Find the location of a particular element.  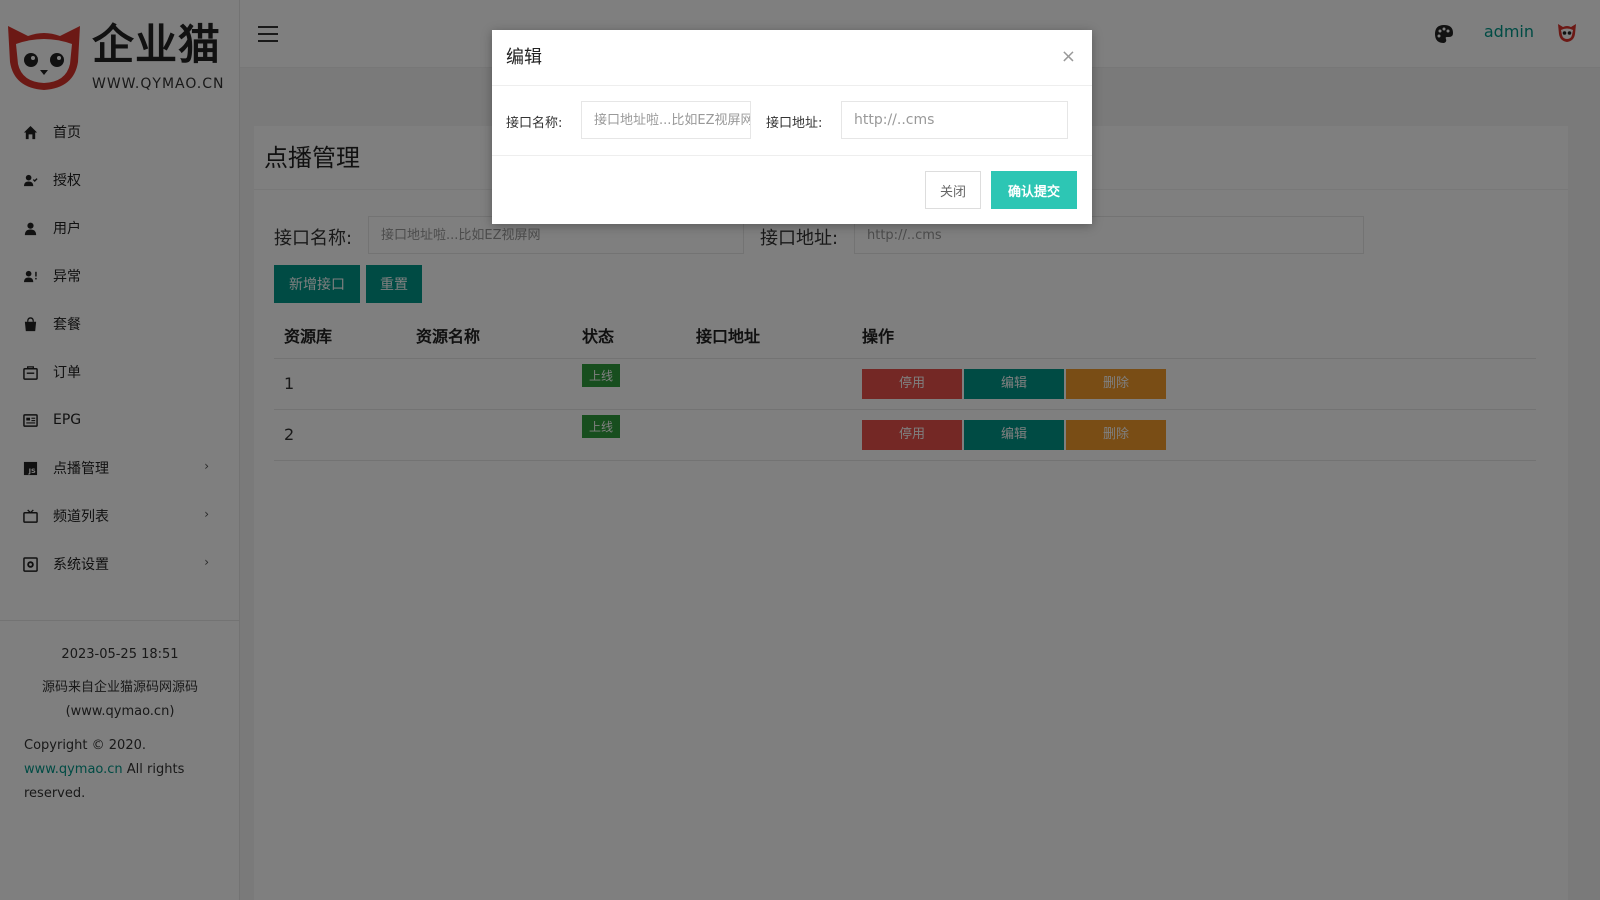

close-icon: × is located at coordinates (1068, 57).